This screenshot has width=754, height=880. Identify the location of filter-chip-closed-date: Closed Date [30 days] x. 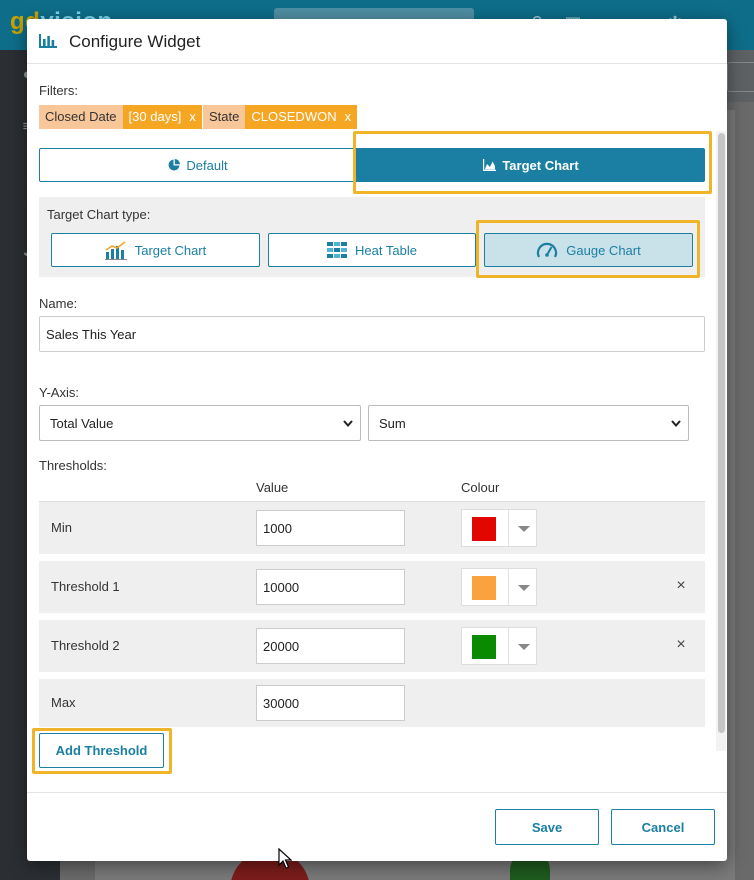
(120, 117).